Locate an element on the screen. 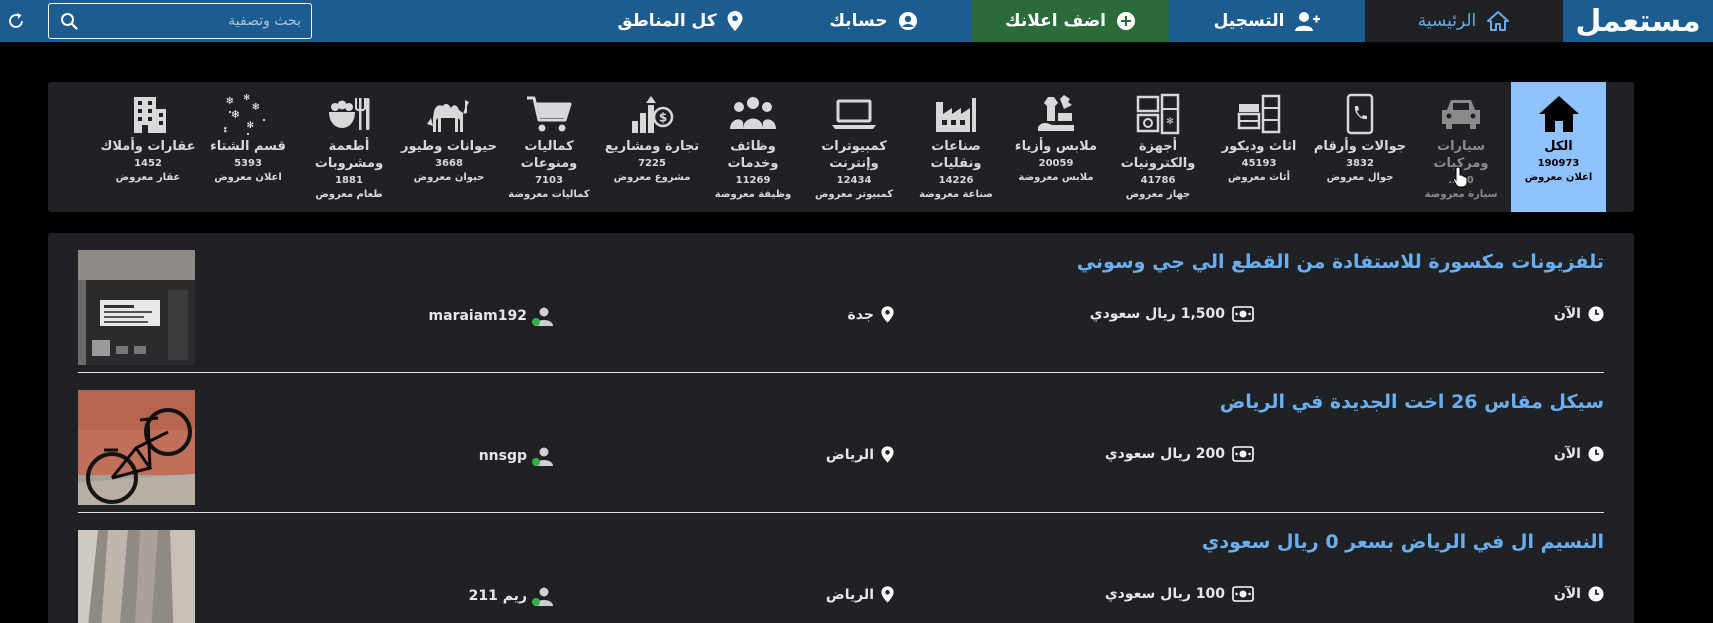  nav-post-ad-button: اضف اعلانك is located at coordinates (1070, 21).